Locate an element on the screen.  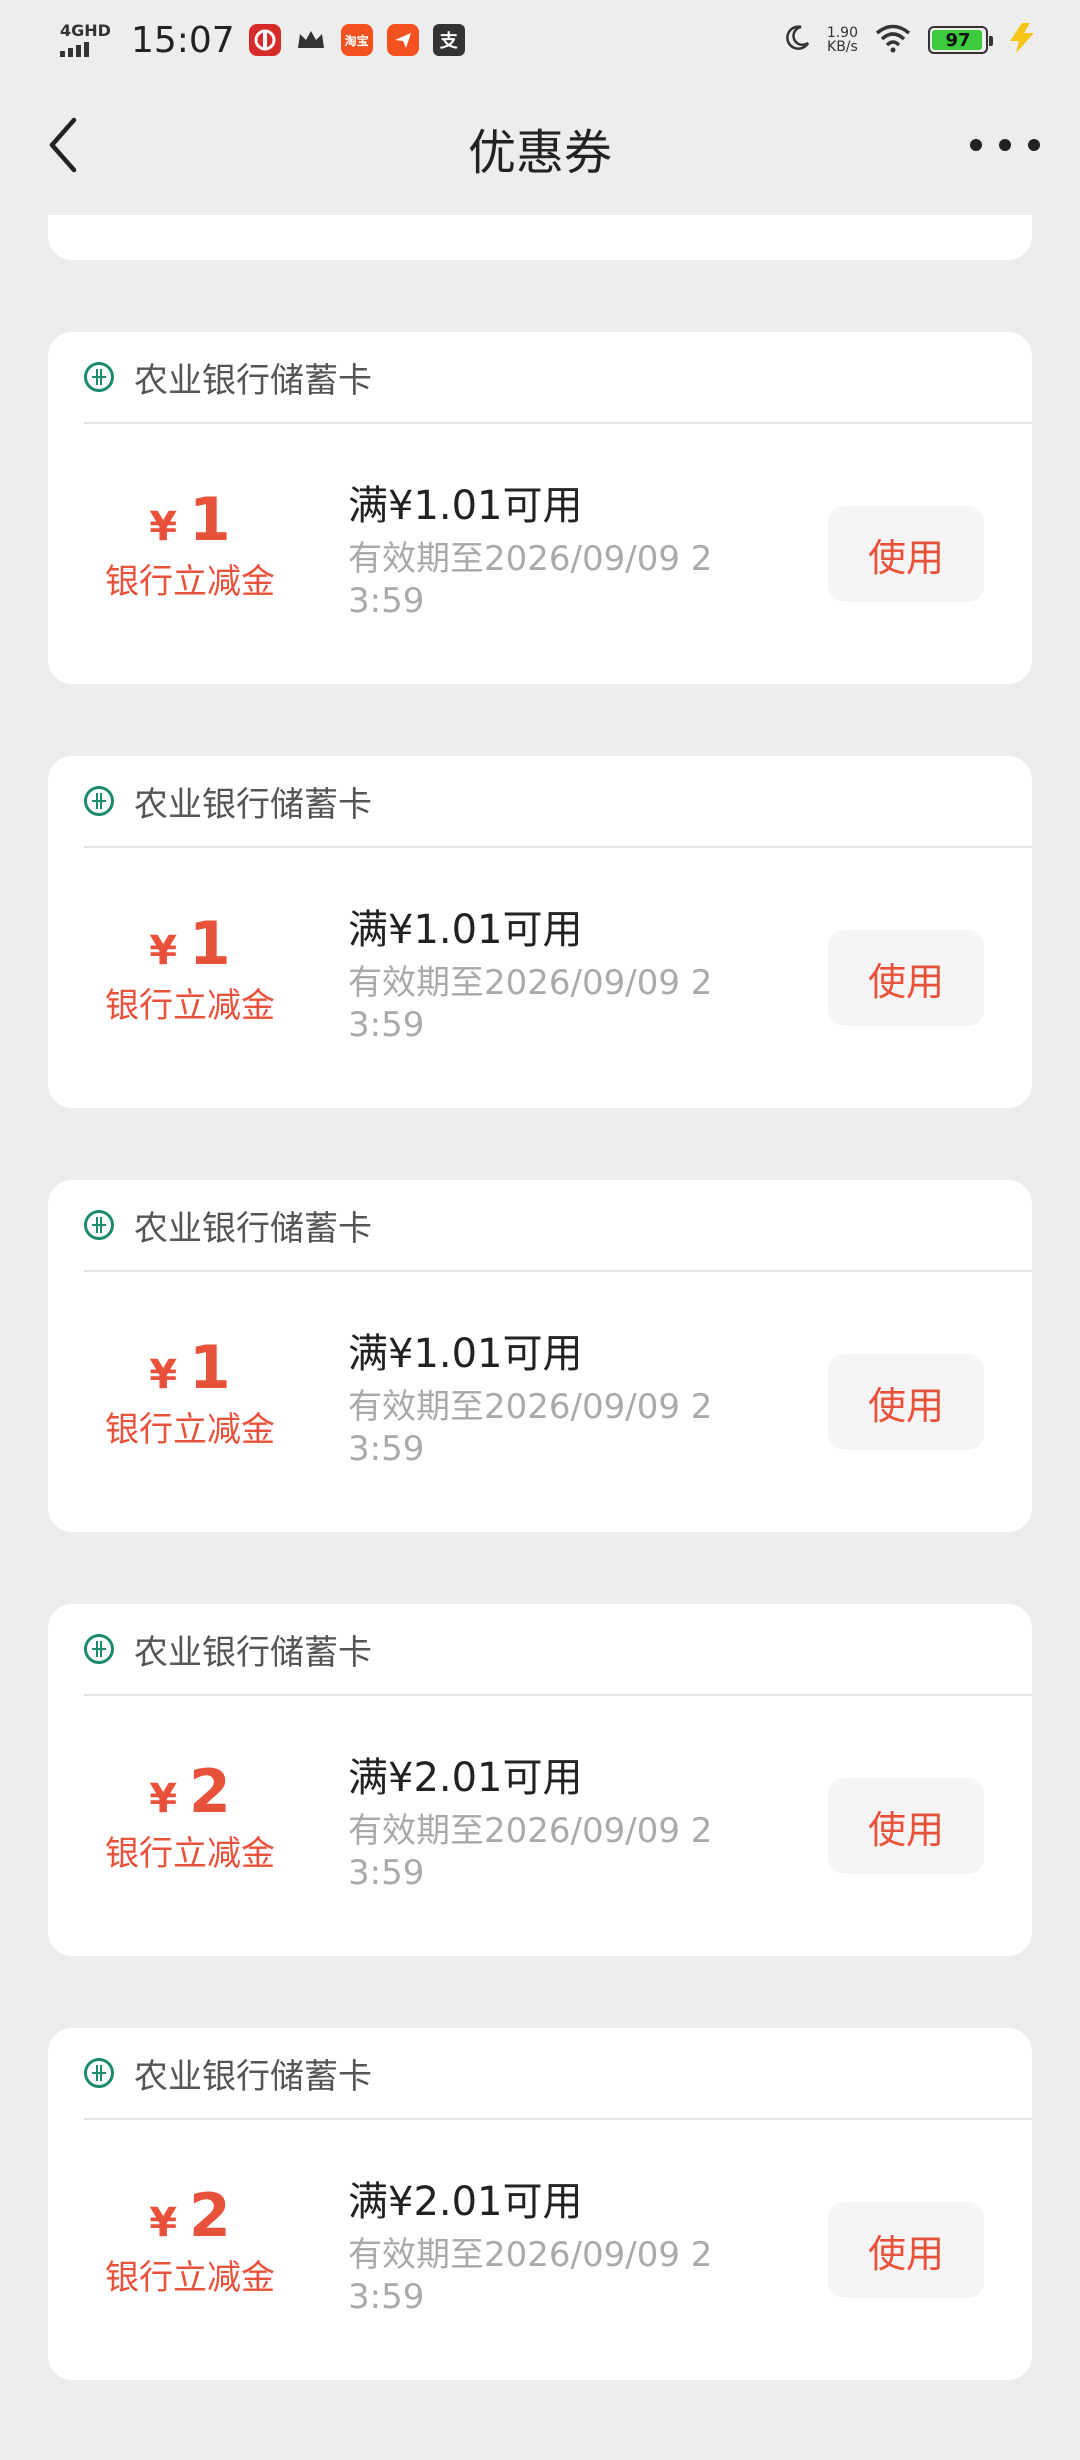
status-bar-left: 4GHD 15:07 淘宝 支 is located at coordinates (262, 40).